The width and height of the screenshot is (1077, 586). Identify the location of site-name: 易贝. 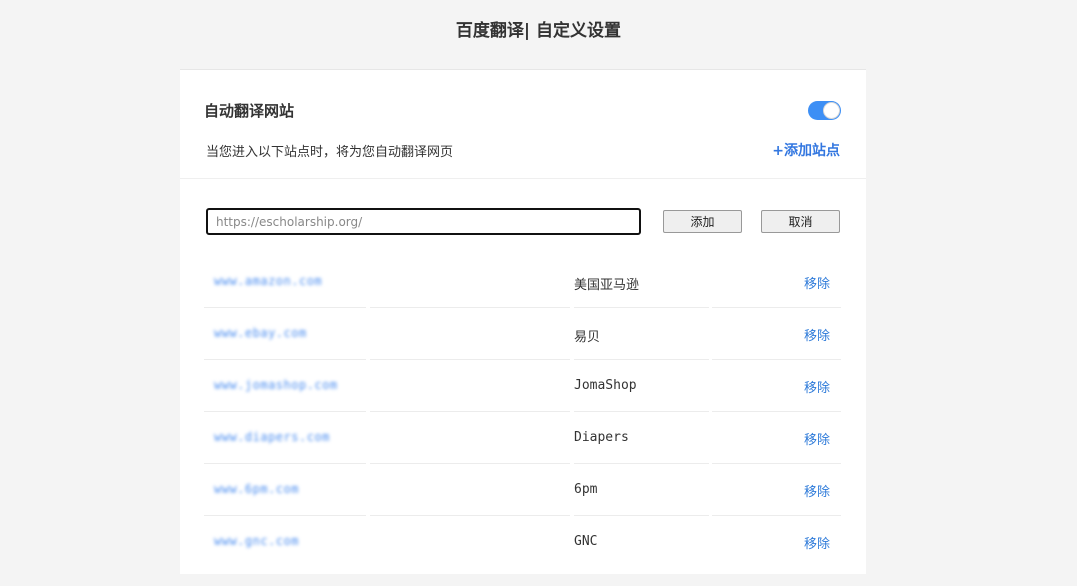
(587, 337).